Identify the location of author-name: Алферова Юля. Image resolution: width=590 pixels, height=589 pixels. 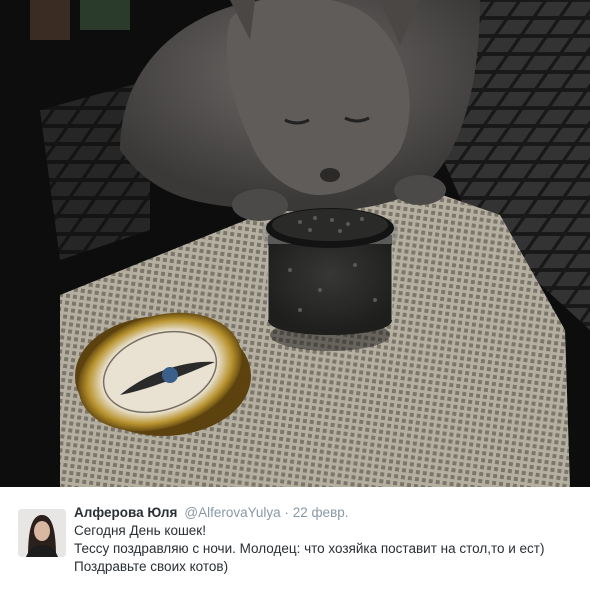
(125, 512).